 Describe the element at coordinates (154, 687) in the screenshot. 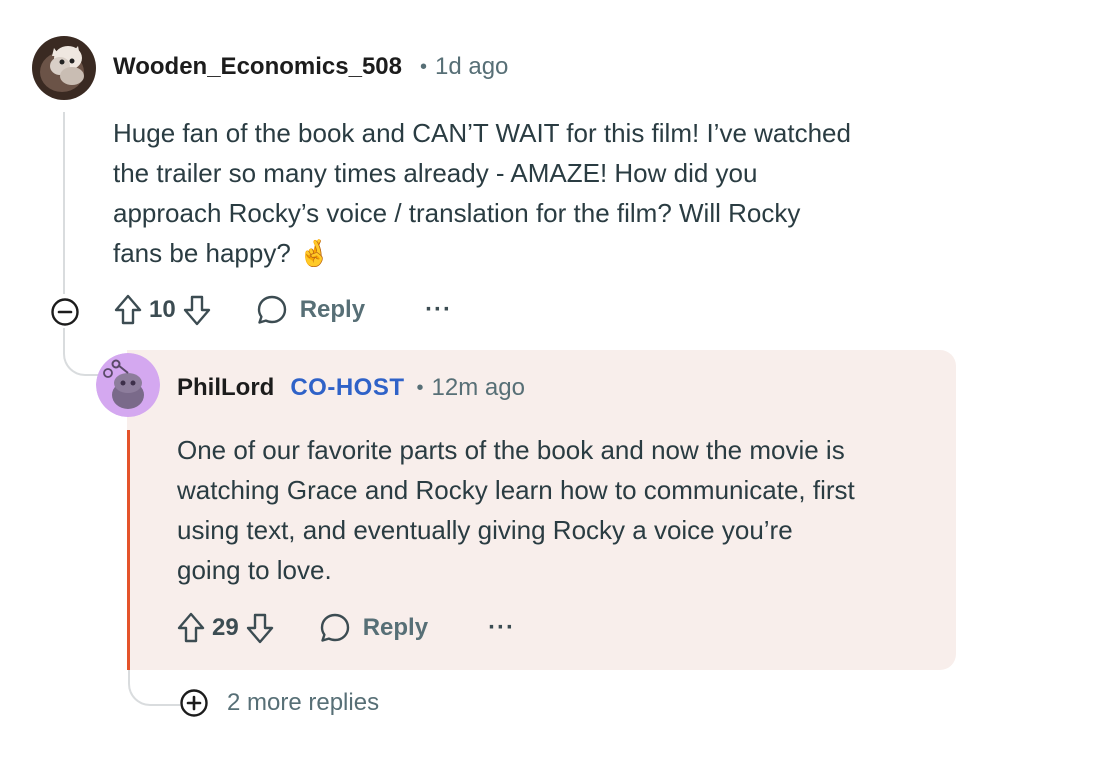

I see `more-replies-branch` at that location.